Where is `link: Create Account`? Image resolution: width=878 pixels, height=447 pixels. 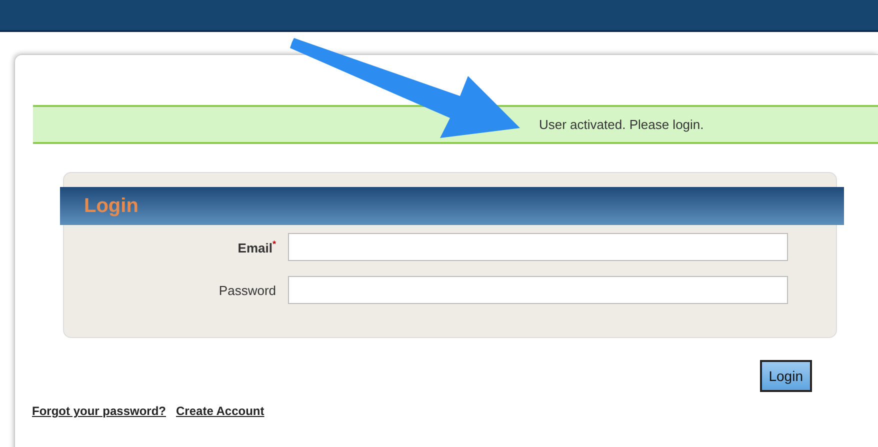 link: Create Account is located at coordinates (220, 411).